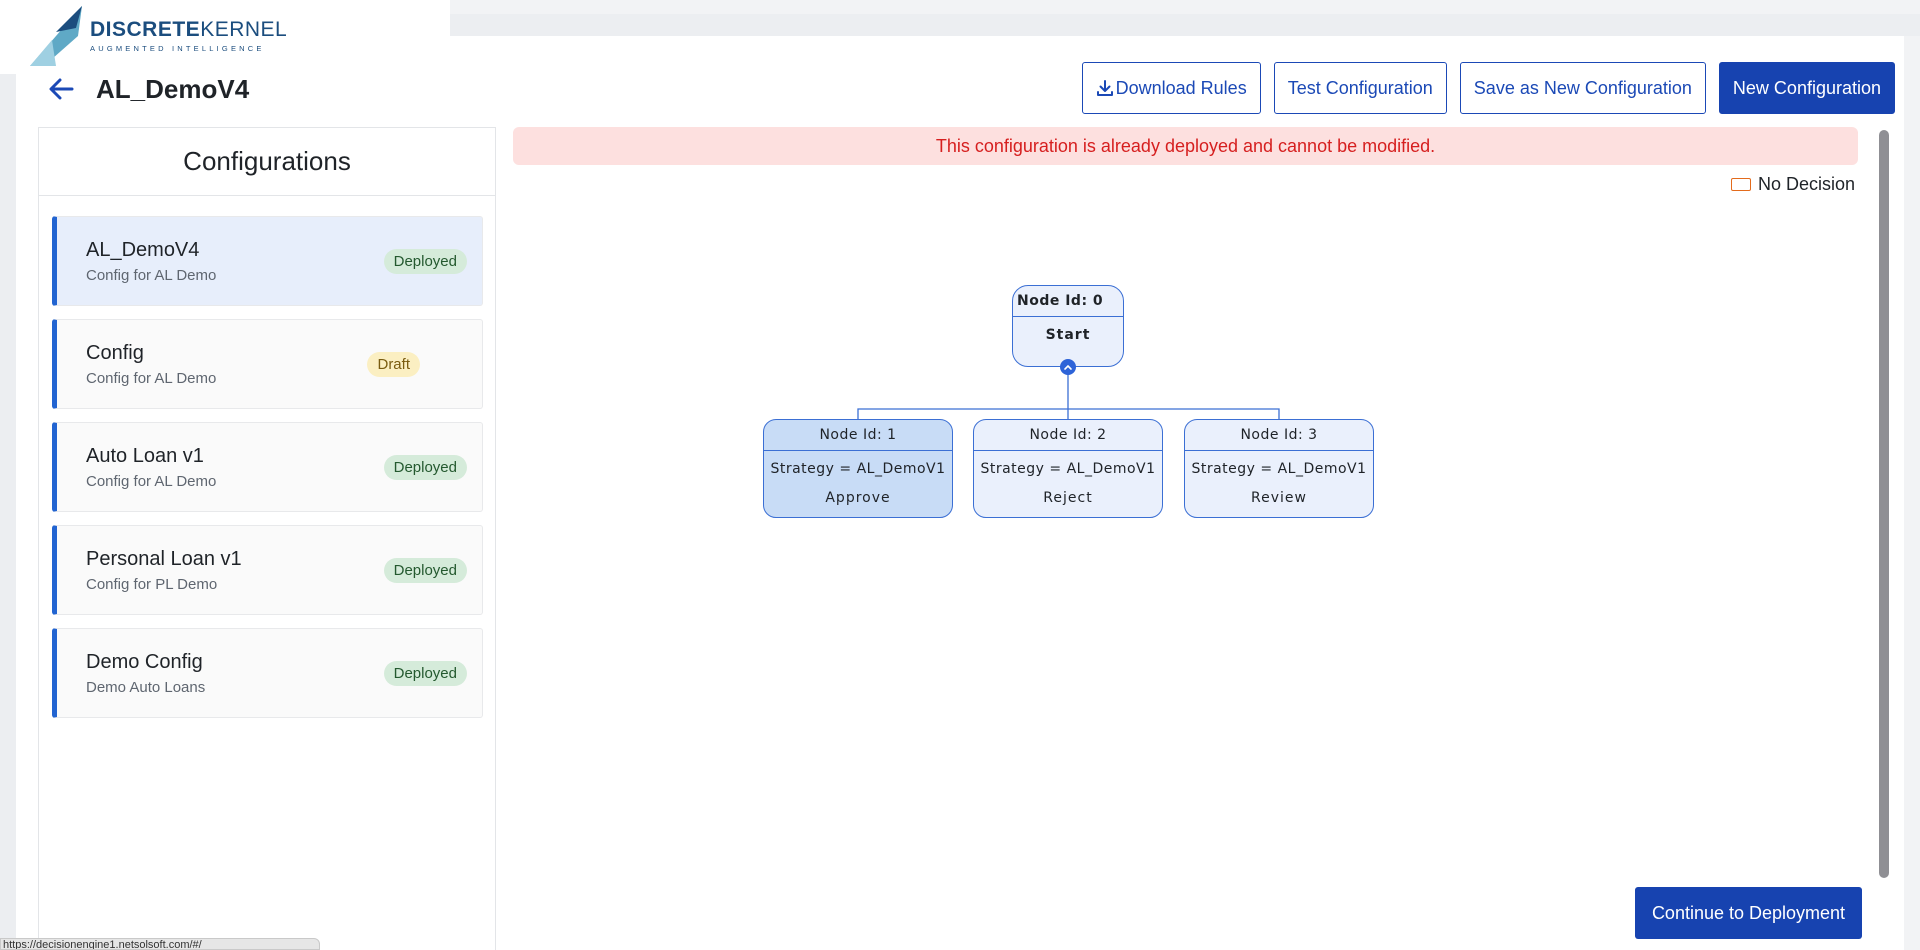 The image size is (1920, 950). Describe the element at coordinates (1068, 326) in the screenshot. I see `tree-node-root: Node Id: 0 Start` at that location.